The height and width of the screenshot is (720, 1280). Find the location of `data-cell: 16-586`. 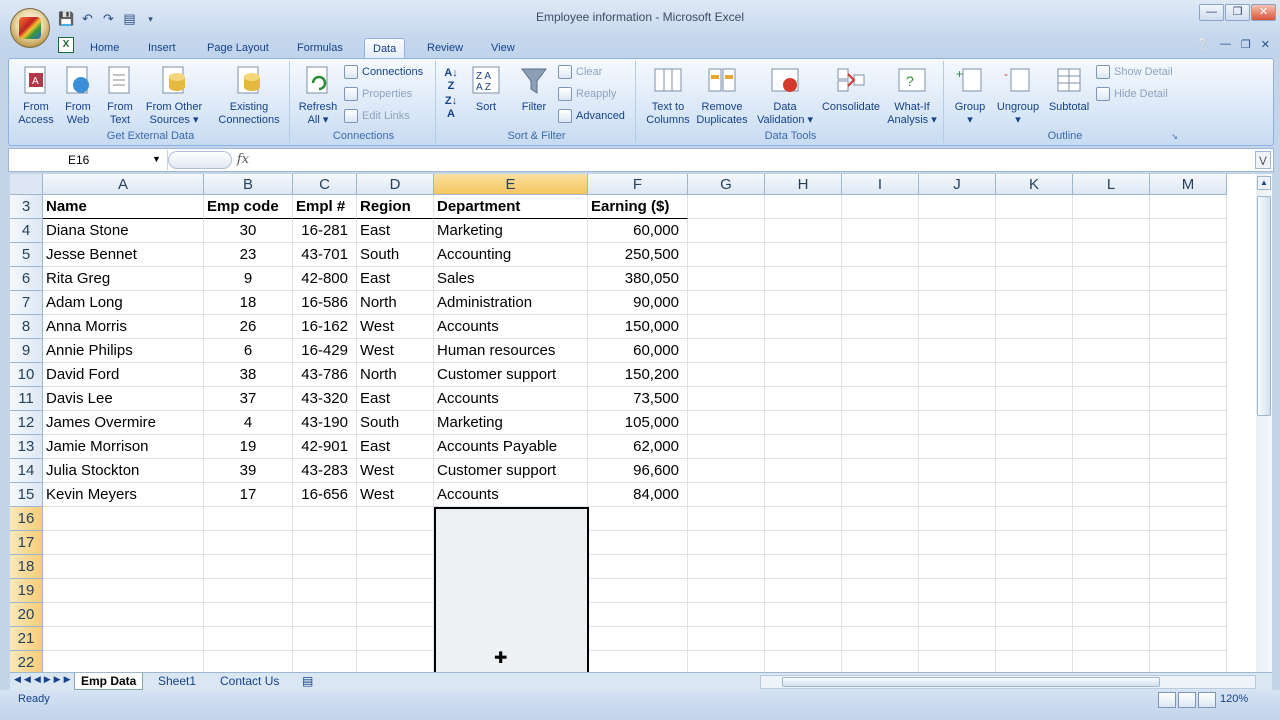

data-cell: 16-586 is located at coordinates (325, 303).